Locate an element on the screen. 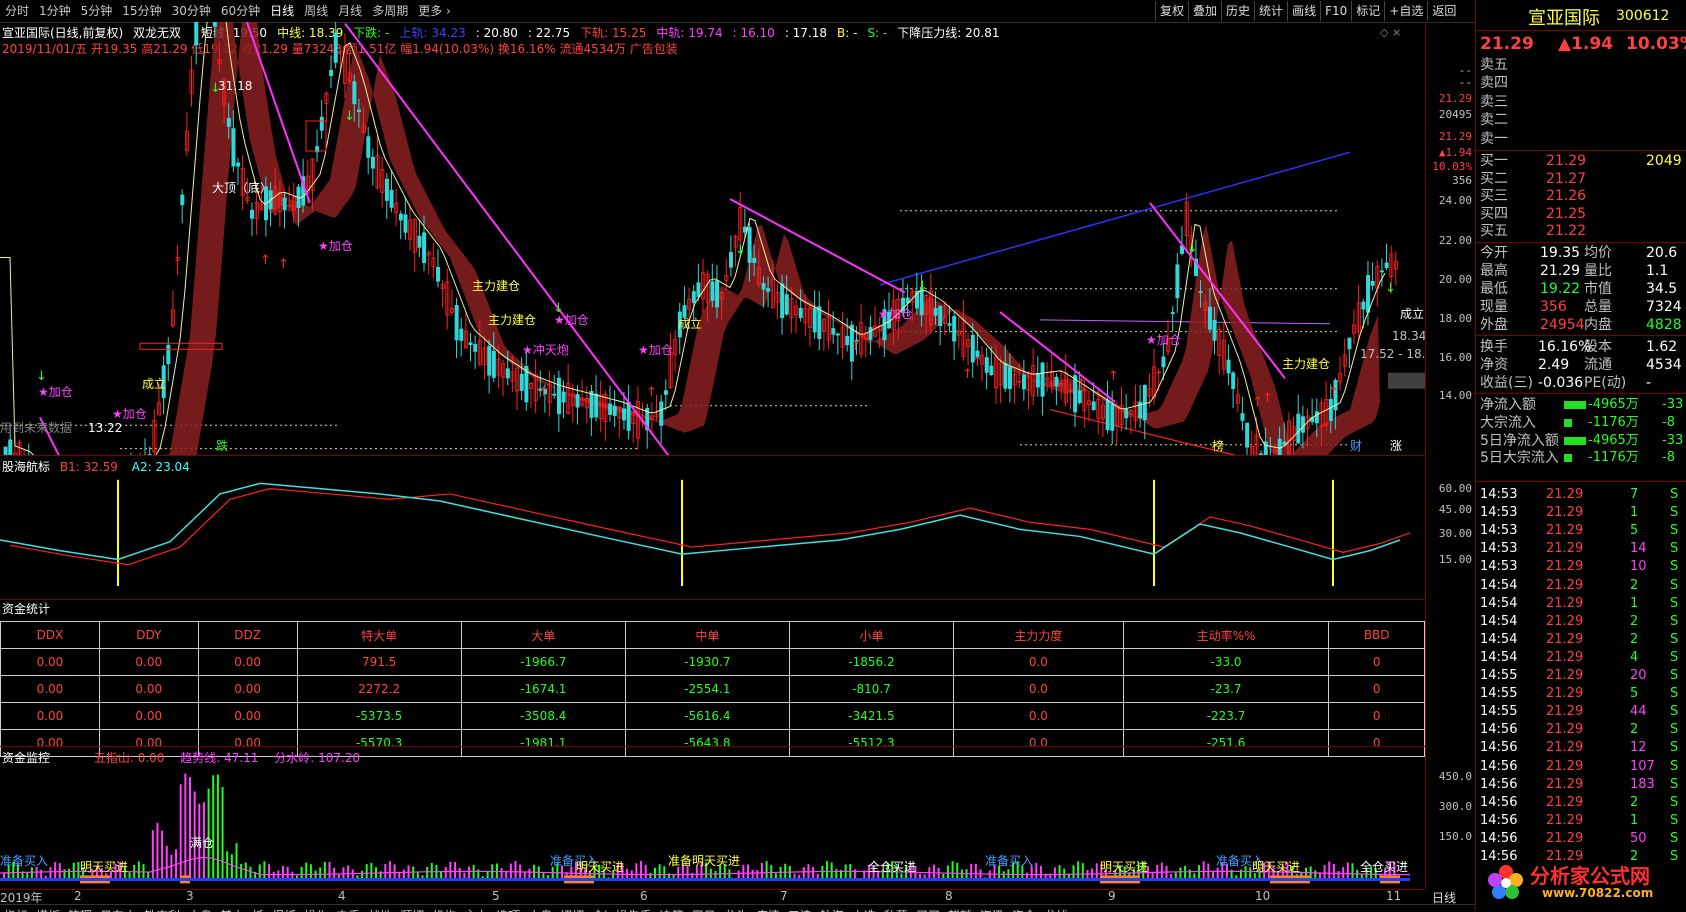 Image resolution: width=1686 pixels, height=912 pixels. period-tab-7: 周线 is located at coordinates (316, 11).